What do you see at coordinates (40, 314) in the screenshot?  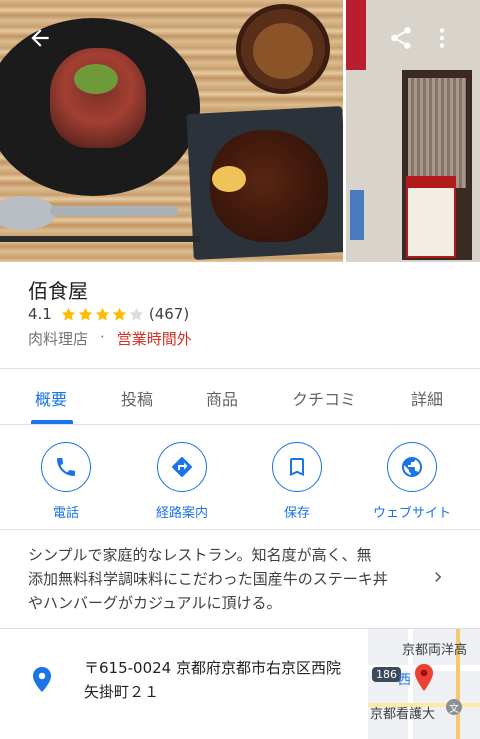 I see `rating-value: 4.1` at bounding box center [40, 314].